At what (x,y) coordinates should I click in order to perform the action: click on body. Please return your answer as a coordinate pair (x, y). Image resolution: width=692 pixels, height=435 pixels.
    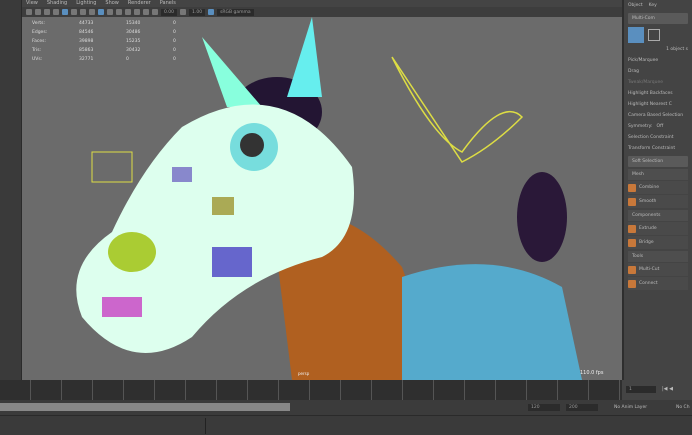
    Looking at the image, I should click on (492, 322).